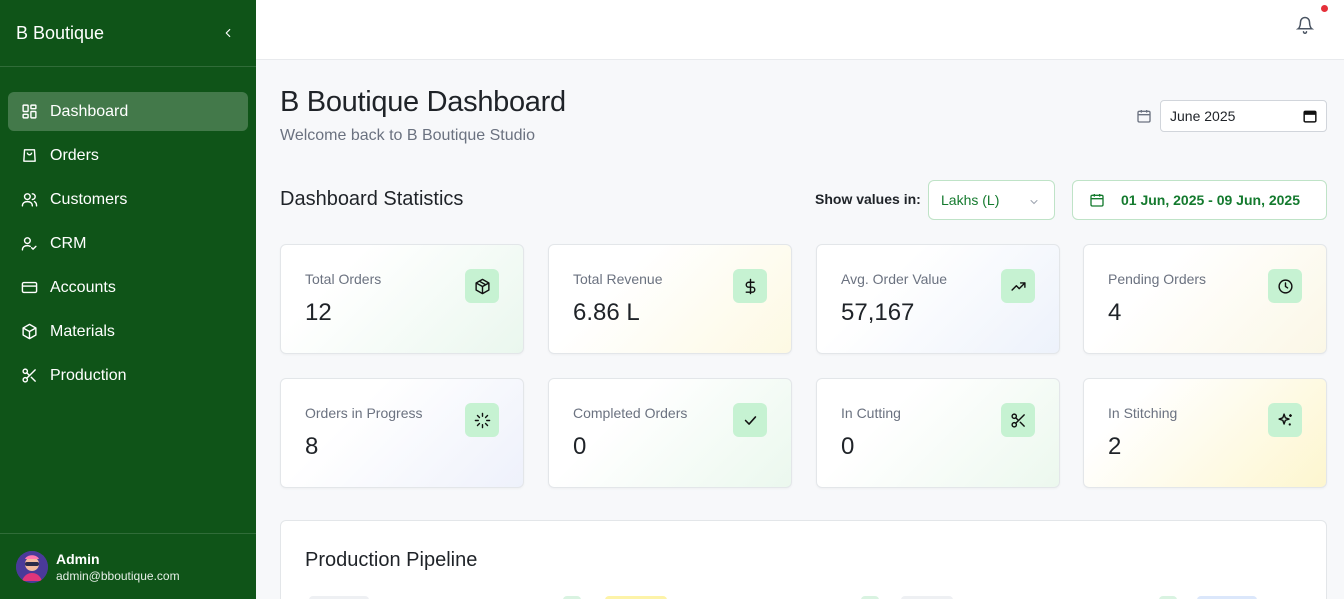 Image resolution: width=1344 pixels, height=599 pixels. I want to click on users-icon, so click(29, 200).